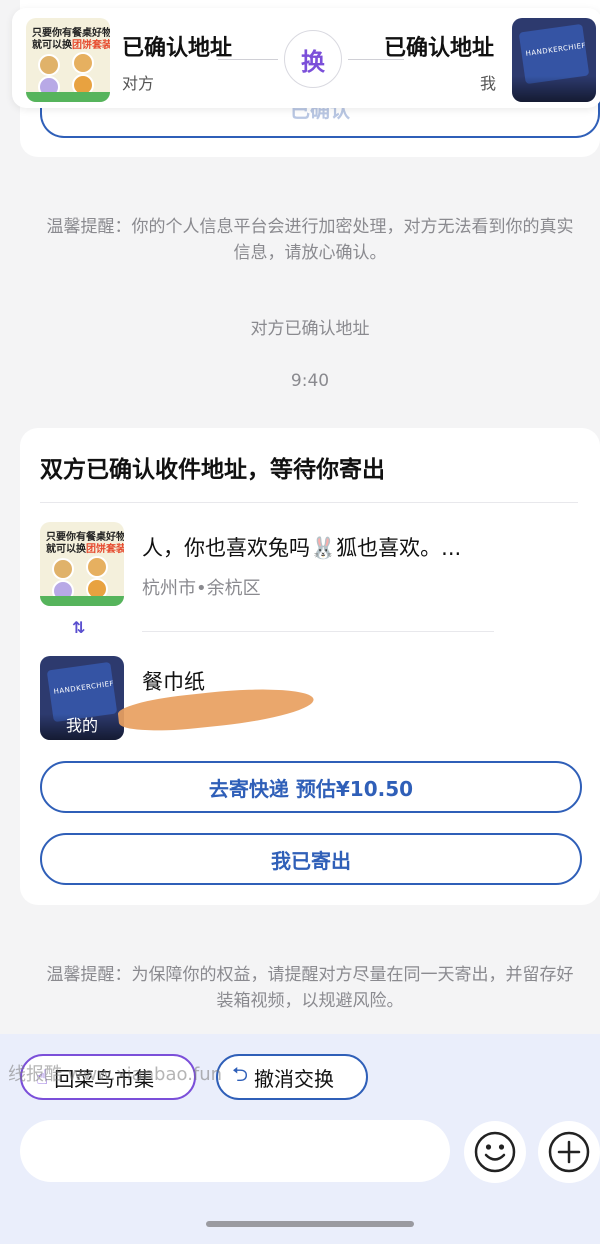 This screenshot has width=600, height=1244. Describe the element at coordinates (310, 240) in the screenshot. I see `privacy-notice: 温馨提醒：你的个人信息平台会进行加密处理，对方无法看到你的真实信息，请放心确认。` at that location.